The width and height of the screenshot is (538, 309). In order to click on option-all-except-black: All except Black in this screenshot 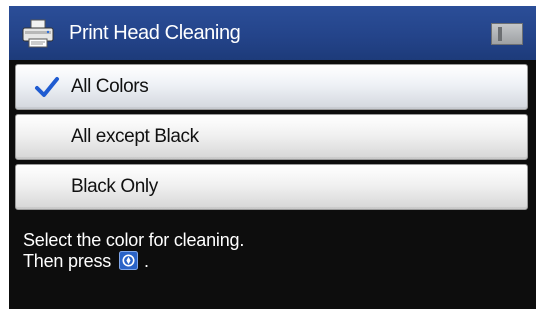, I will do `click(271, 137)`.